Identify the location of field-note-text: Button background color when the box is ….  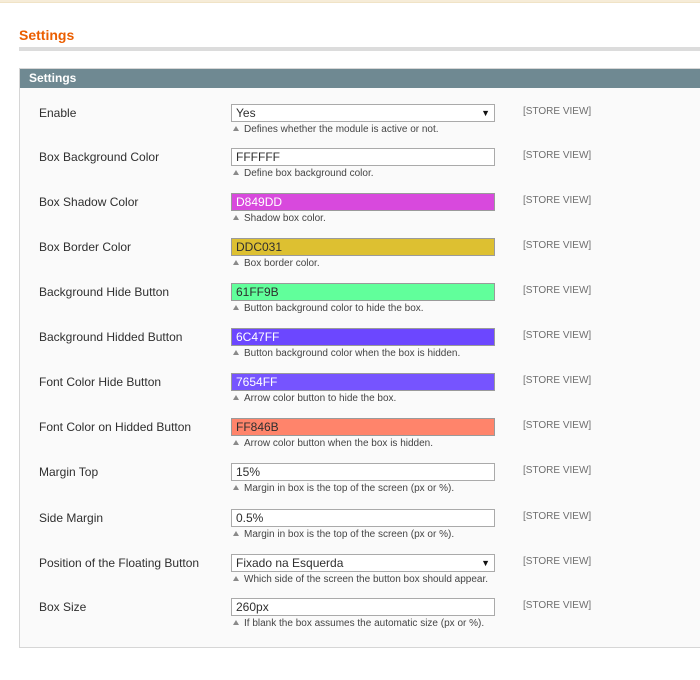
(352, 353).